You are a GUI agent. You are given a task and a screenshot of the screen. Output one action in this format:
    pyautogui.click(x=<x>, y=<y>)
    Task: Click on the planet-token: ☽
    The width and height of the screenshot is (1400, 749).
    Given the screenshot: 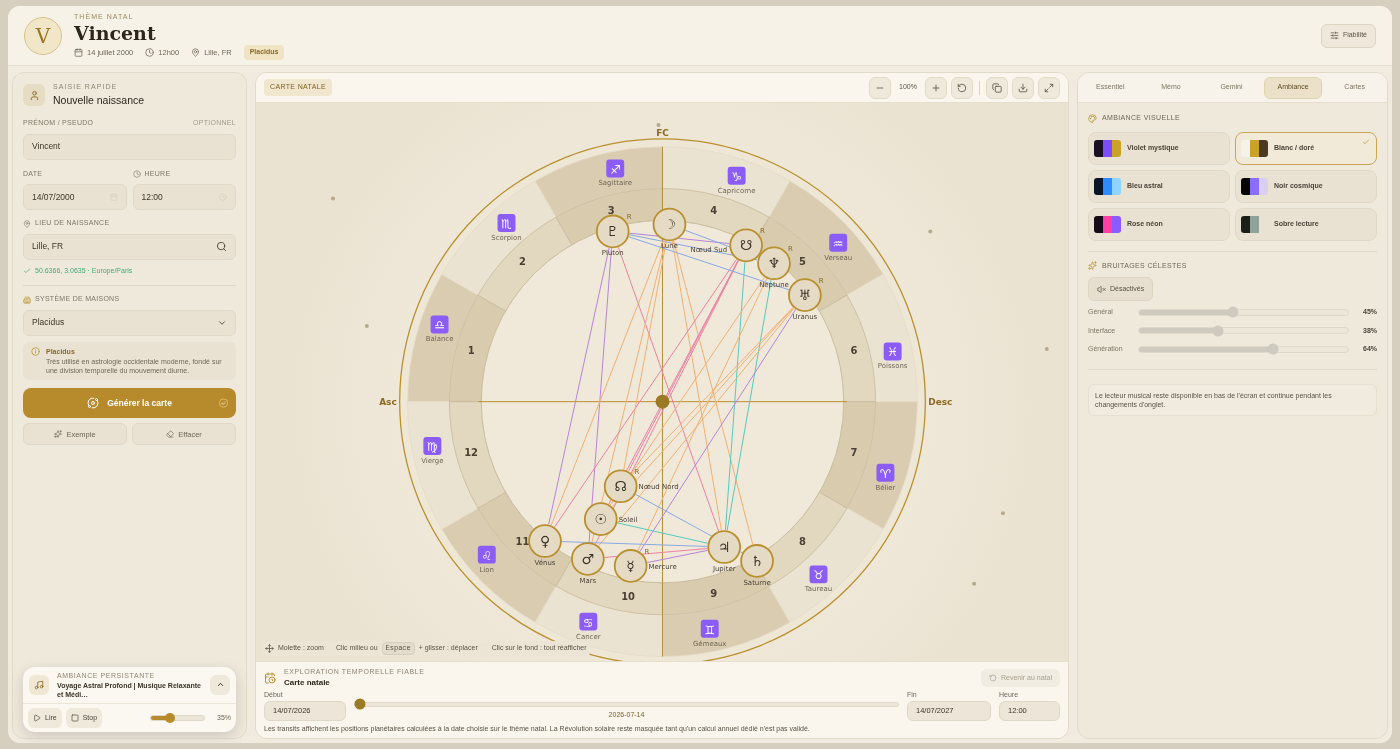 What is the action you would take?
    pyautogui.click(x=669, y=224)
    